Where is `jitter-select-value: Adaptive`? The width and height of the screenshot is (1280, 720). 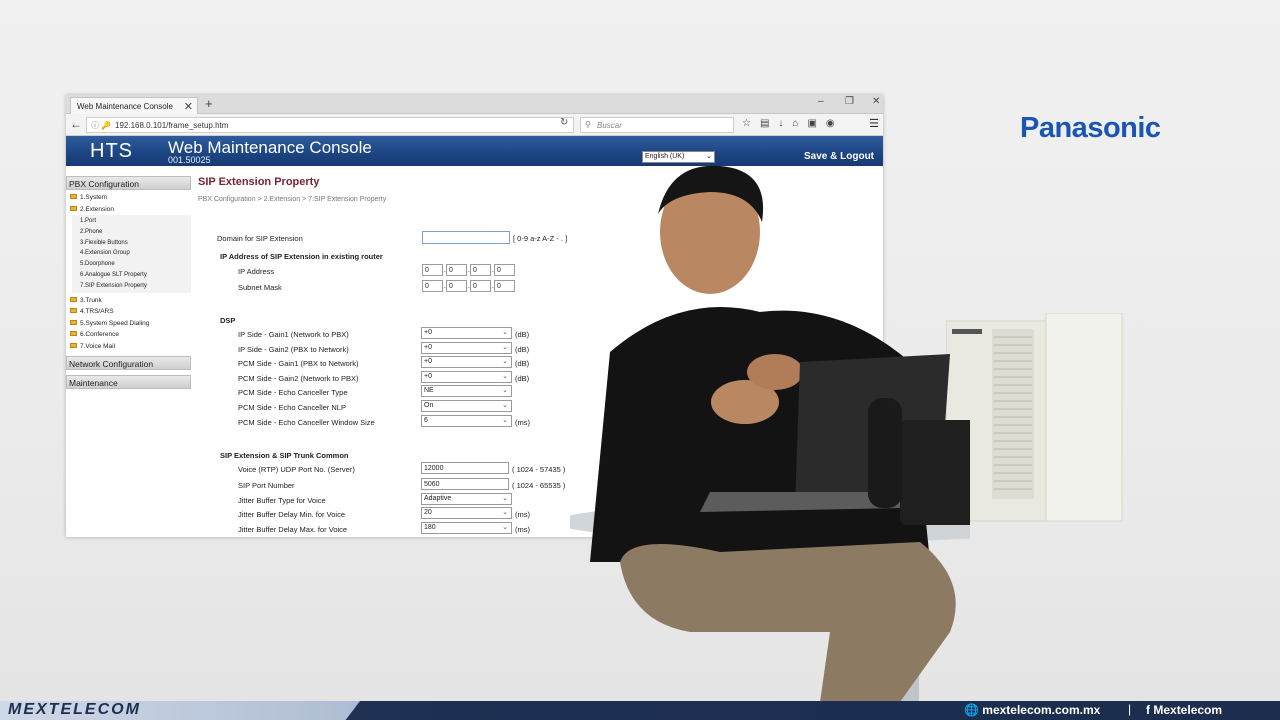
jitter-select-value: Adaptive is located at coordinates (438, 498).